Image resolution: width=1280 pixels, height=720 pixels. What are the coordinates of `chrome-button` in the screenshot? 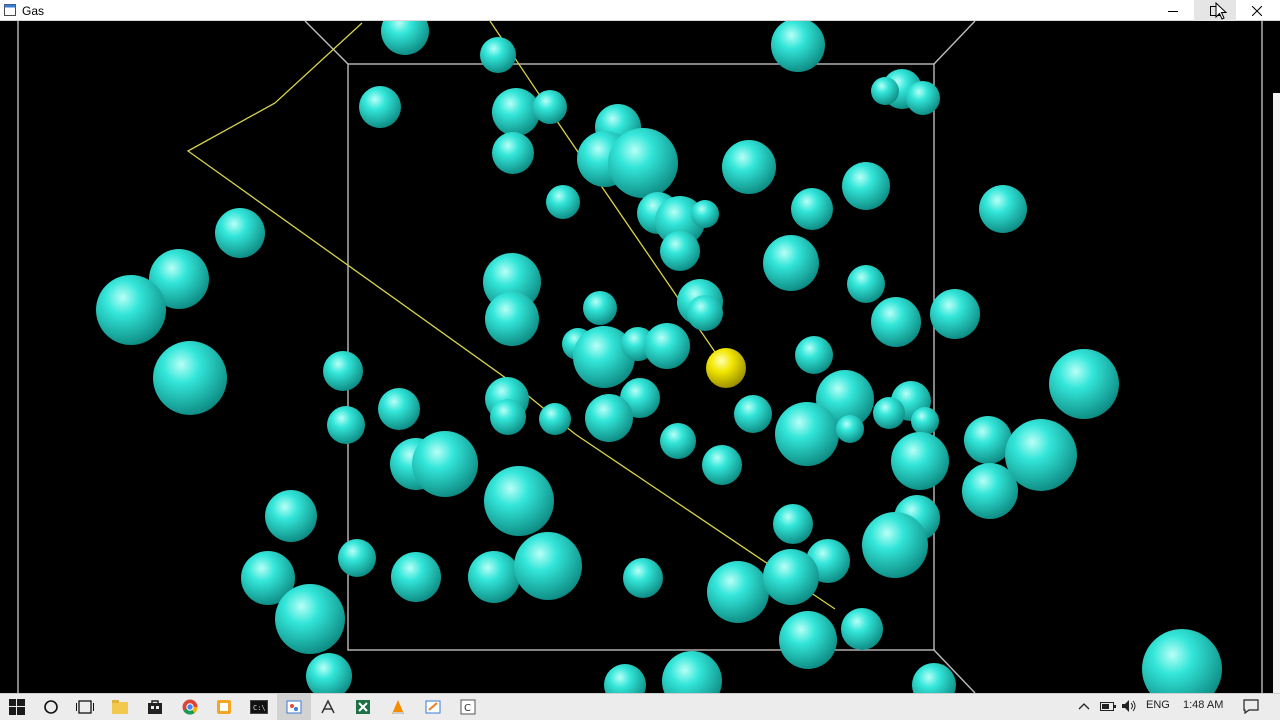 It's located at (190, 707).